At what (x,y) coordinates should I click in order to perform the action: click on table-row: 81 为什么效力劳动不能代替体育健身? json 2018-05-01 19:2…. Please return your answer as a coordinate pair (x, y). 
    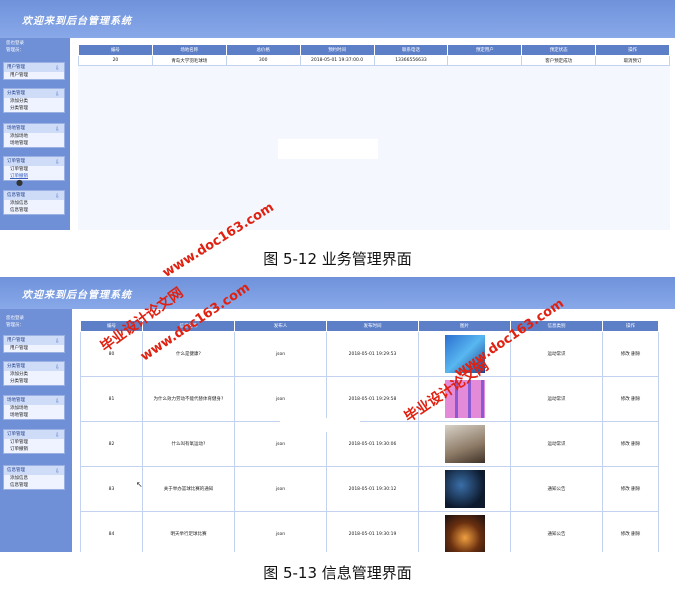
    Looking at the image, I should click on (369, 399).